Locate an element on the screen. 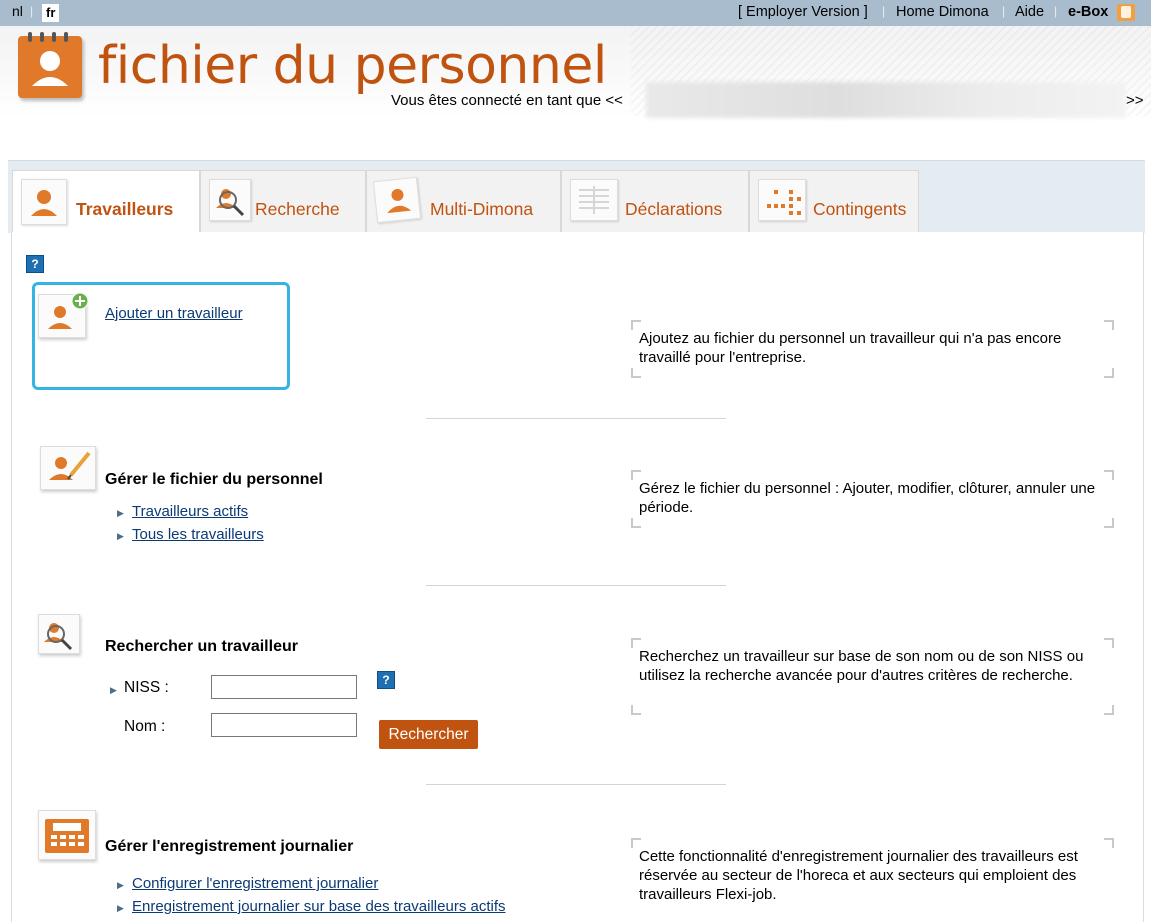  configure-daily-registration-link: Configurer l'enregistrement journalier is located at coordinates (255, 883).